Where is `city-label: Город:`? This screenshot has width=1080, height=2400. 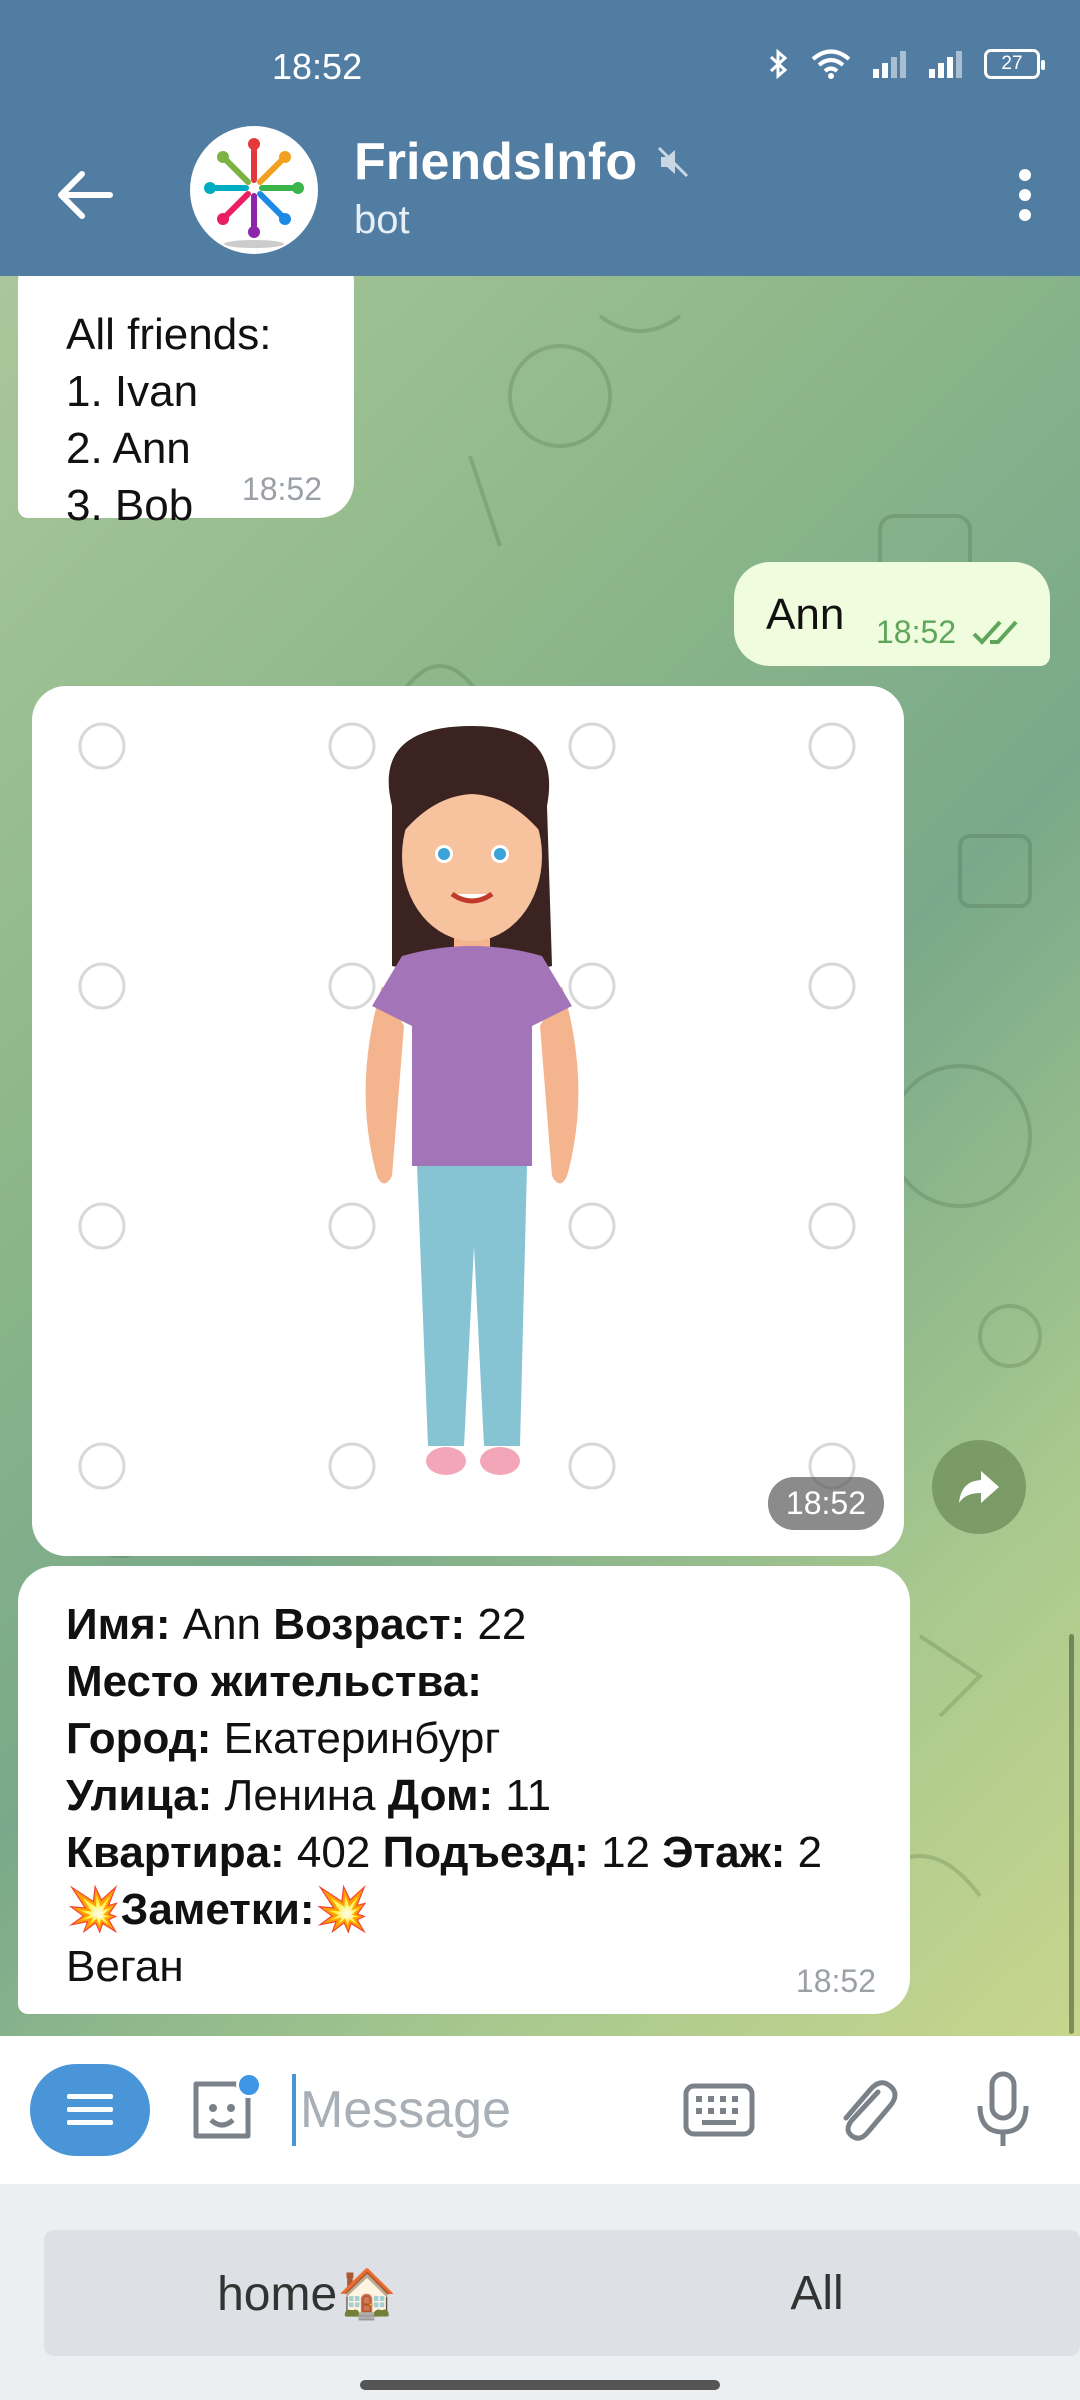 city-label: Город: is located at coordinates (139, 1738).